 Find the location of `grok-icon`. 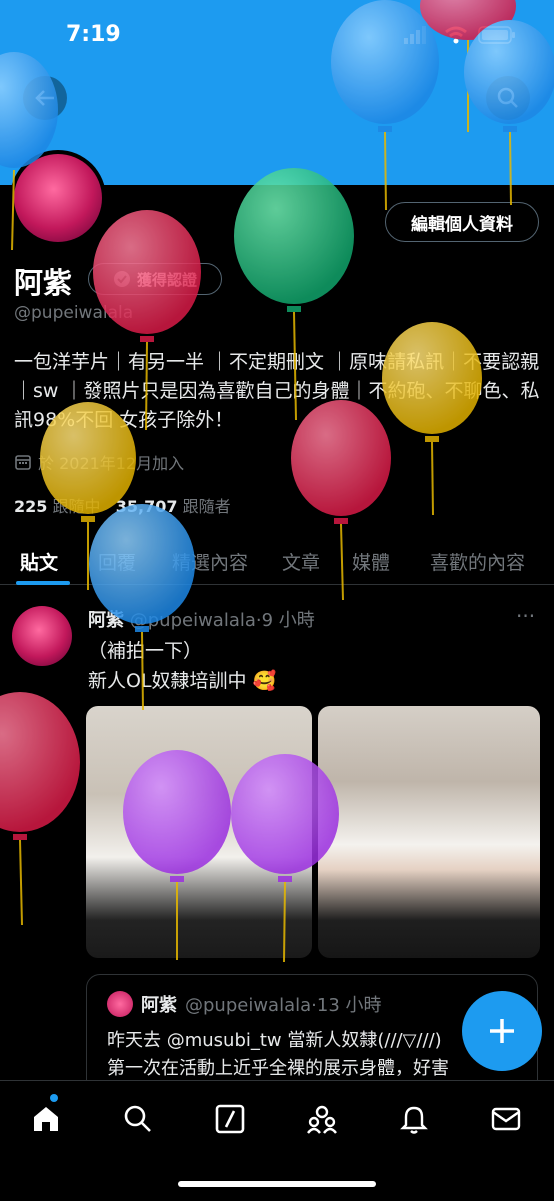

grok-icon is located at coordinates (230, 1119).